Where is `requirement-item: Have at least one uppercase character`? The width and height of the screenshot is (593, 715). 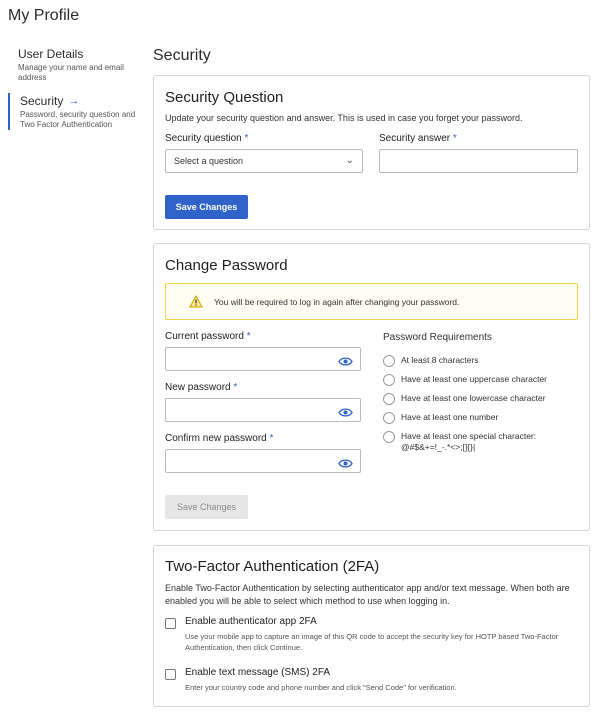 requirement-item: Have at least one uppercase character is located at coordinates (465, 380).